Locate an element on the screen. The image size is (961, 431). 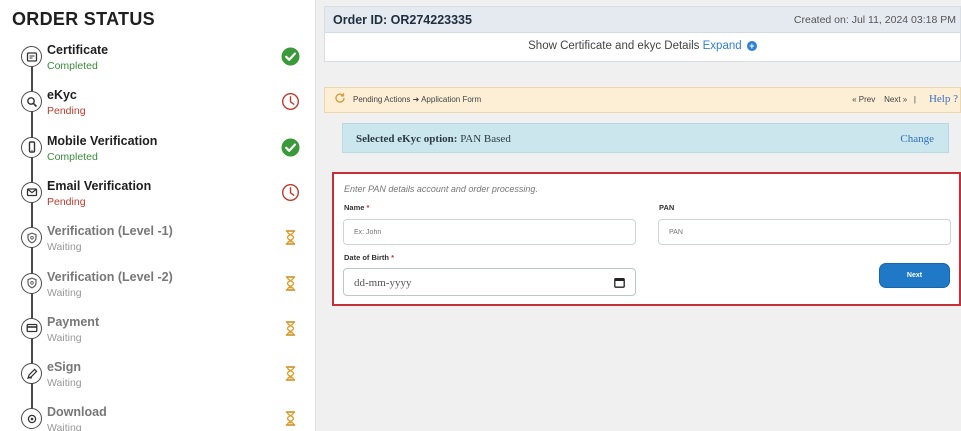
status-step: Payment Waiting is located at coordinates (158, 335).